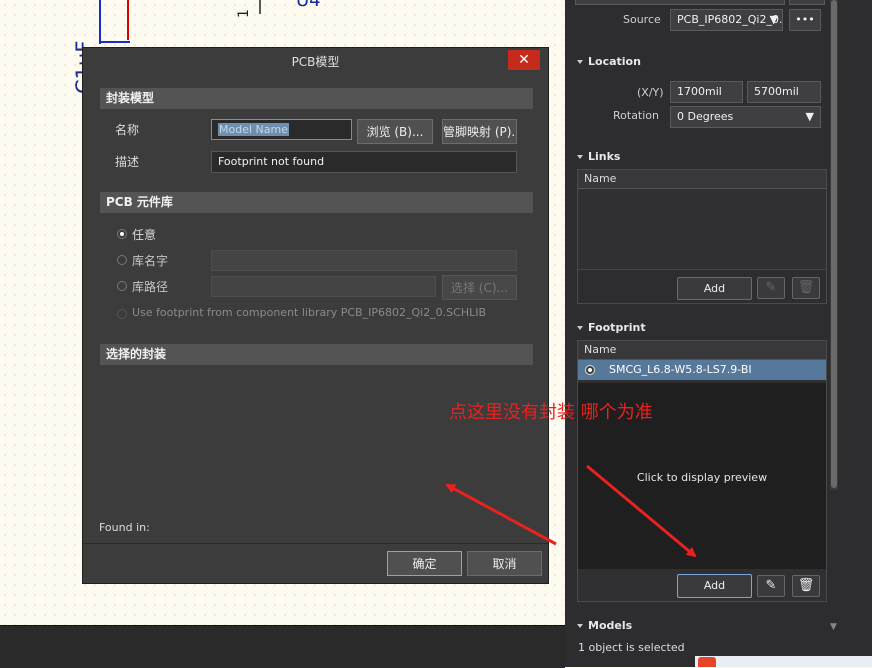 This screenshot has height=668, width=872. What do you see at coordinates (124, 527) in the screenshot?
I see `found-in-label: Found in:` at bounding box center [124, 527].